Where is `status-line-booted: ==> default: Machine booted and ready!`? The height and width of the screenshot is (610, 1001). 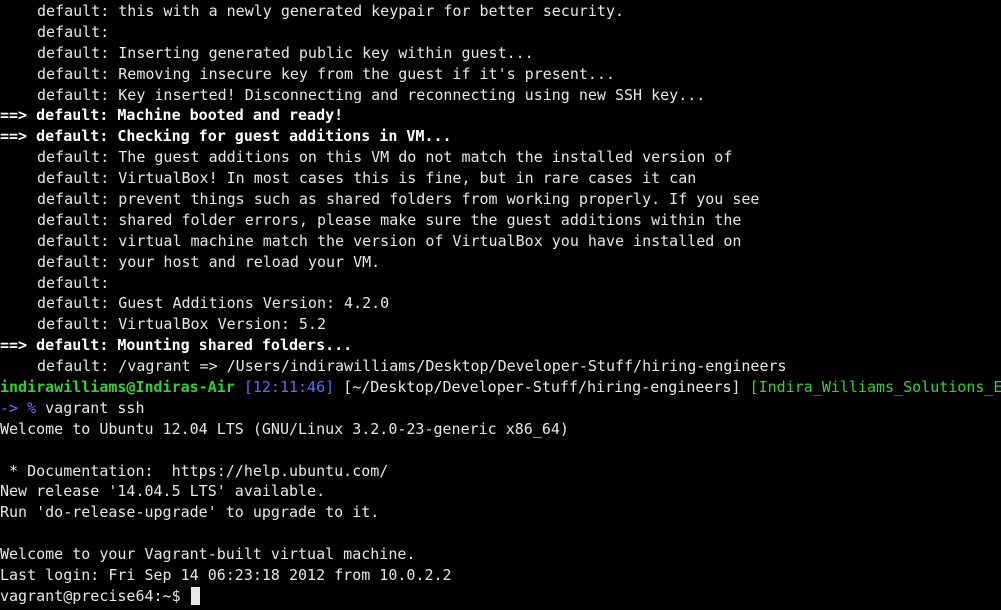 status-line-booted: ==> default: Machine booted and ready! is located at coordinates (172, 115).